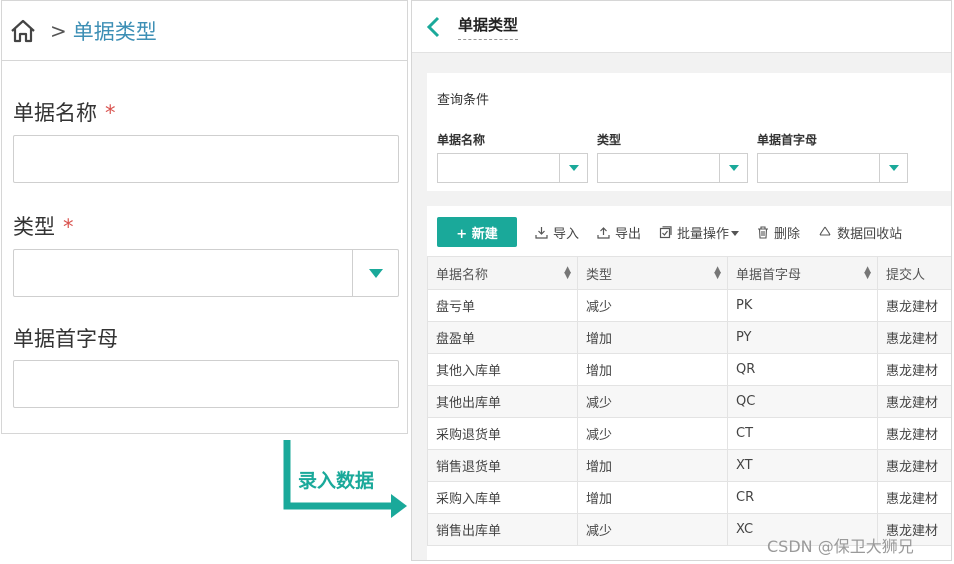 The height and width of the screenshot is (564, 954). What do you see at coordinates (502, 369) in the screenshot?
I see `table-cell: 其他入库单` at bounding box center [502, 369].